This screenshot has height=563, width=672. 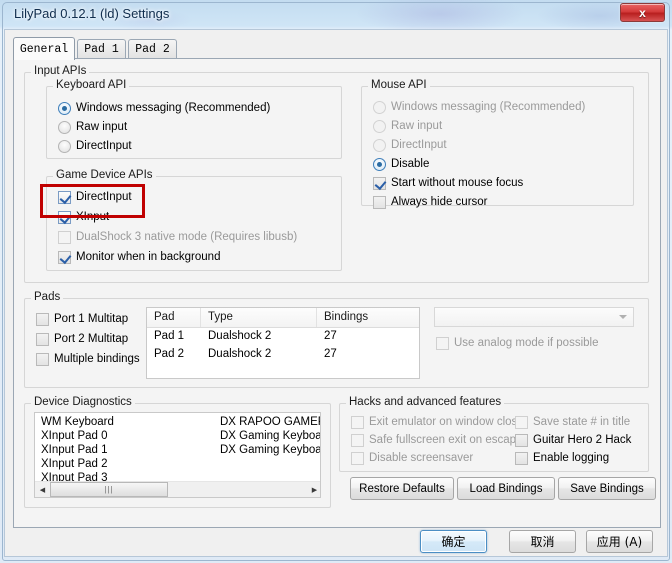 I want to click on table-row: Pad 2 Dualshock 2 27, so click(x=283, y=355).